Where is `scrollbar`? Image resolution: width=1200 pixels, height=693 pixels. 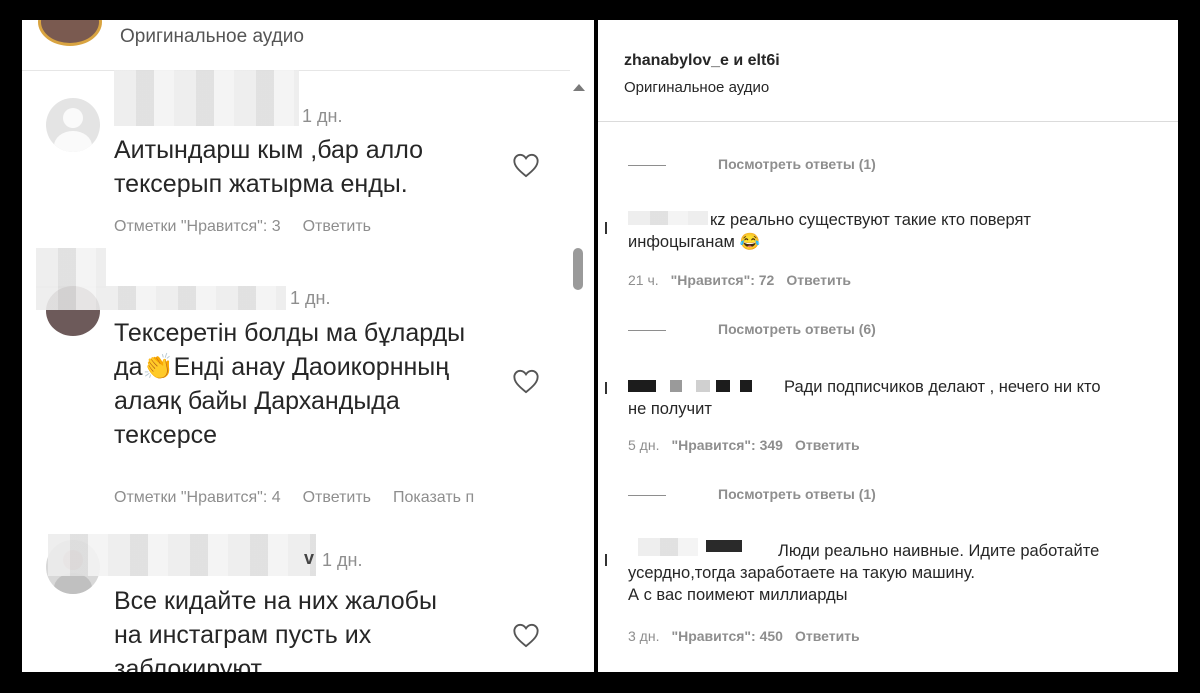
scrollbar is located at coordinates (579, 376).